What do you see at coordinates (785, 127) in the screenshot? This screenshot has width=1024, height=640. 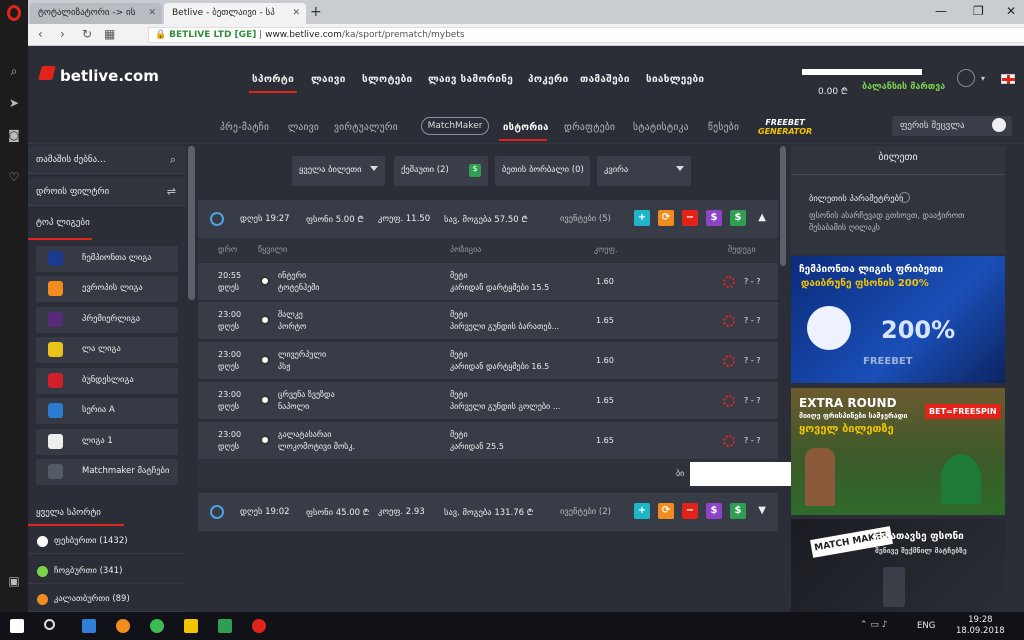 I see `freebet-generator-link: FREEBET GENERATOR` at bounding box center [785, 127].